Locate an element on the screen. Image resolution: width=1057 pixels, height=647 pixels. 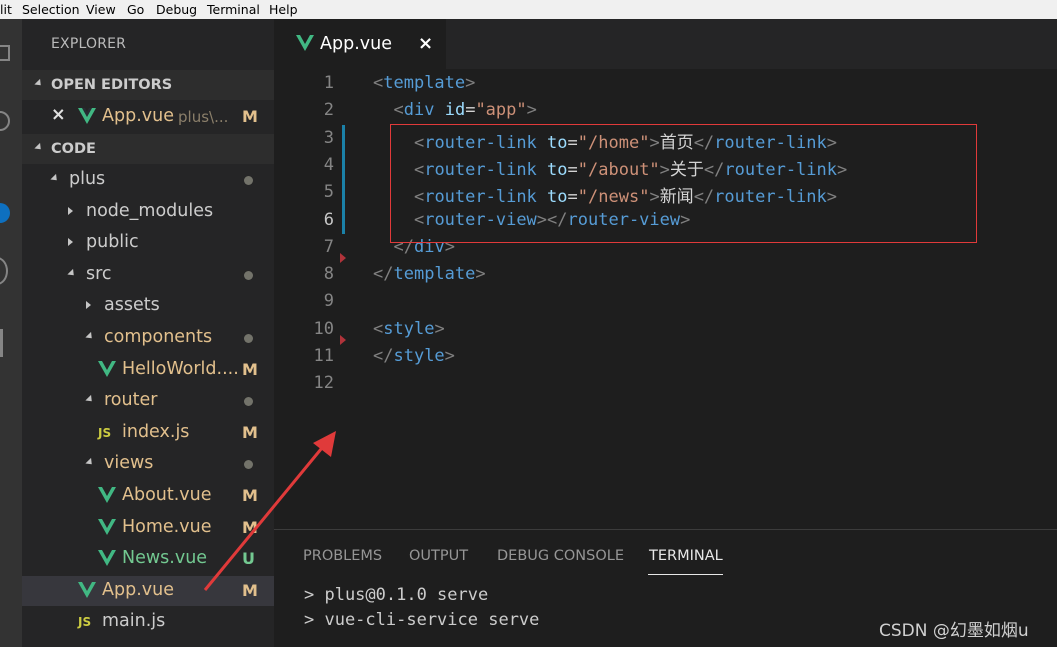
tab-terminal: TERMINAL is located at coordinates (686, 556).